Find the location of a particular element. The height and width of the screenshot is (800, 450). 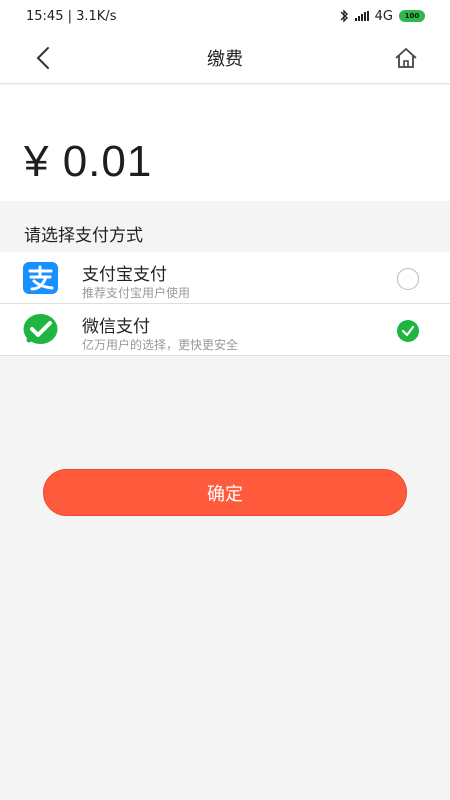

battery-icon: 100 is located at coordinates (412, 16).